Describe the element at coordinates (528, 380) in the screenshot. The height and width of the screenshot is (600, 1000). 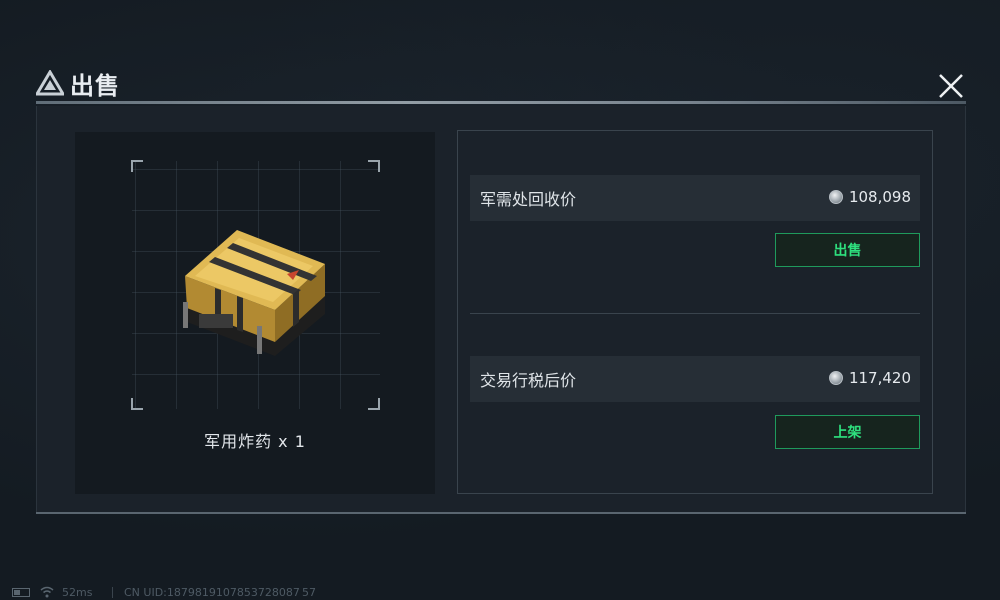
I see `market-price-label: 交易行税后价` at that location.